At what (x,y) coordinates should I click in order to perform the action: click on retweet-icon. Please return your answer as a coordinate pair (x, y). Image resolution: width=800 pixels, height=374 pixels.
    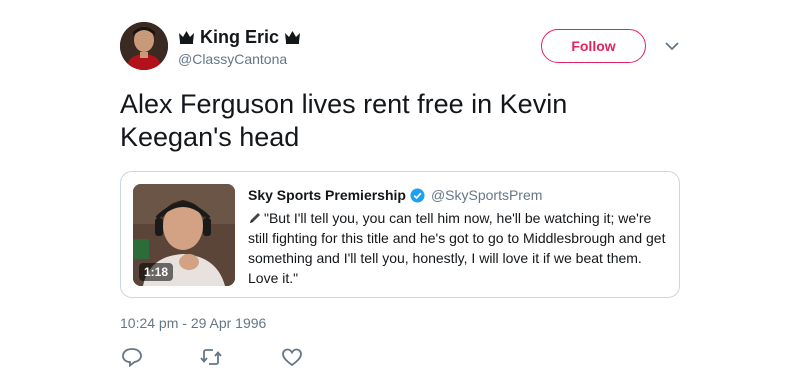
    Looking at the image, I should click on (211, 357).